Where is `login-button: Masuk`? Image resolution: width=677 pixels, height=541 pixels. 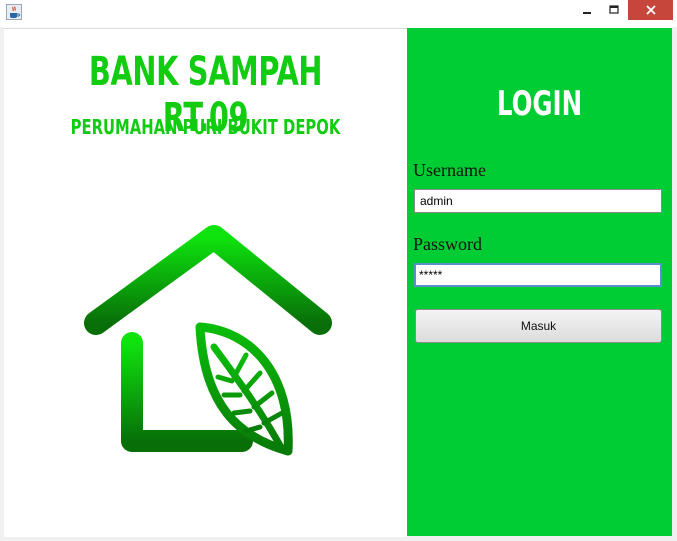
login-button: Masuk is located at coordinates (538, 326).